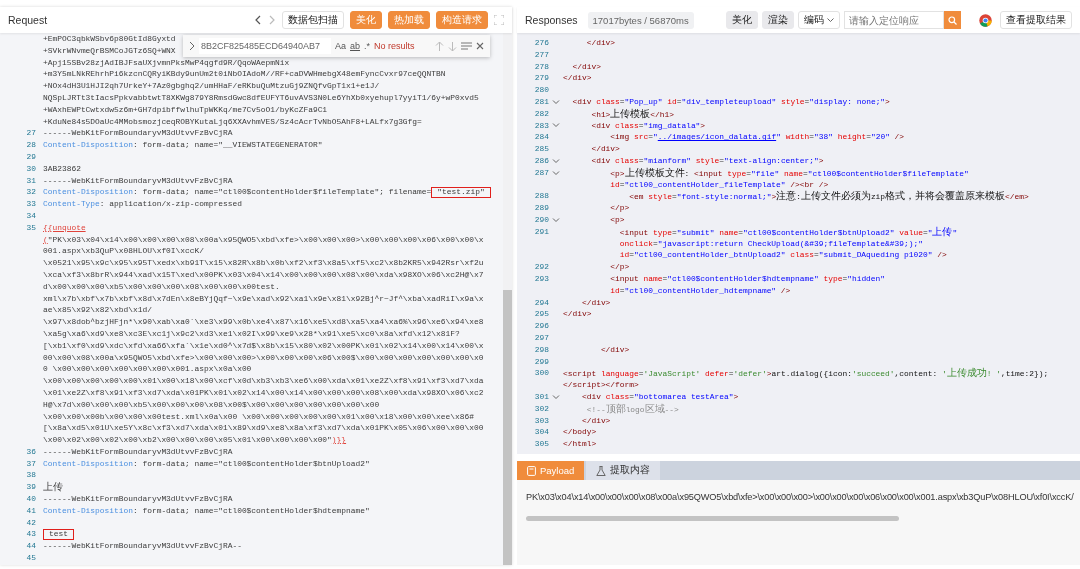 The height and width of the screenshot is (569, 1080). Describe the element at coordinates (313, 20) in the screenshot. I see `scan-button: 数据包扫描` at that location.